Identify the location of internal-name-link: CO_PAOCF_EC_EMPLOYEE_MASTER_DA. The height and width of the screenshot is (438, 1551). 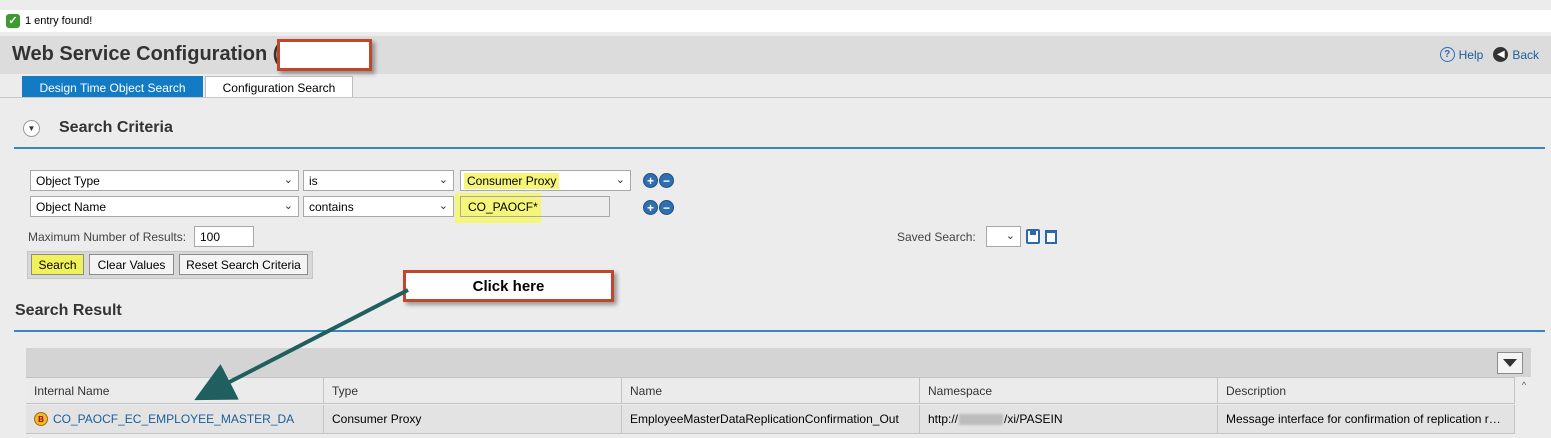
(173, 419).